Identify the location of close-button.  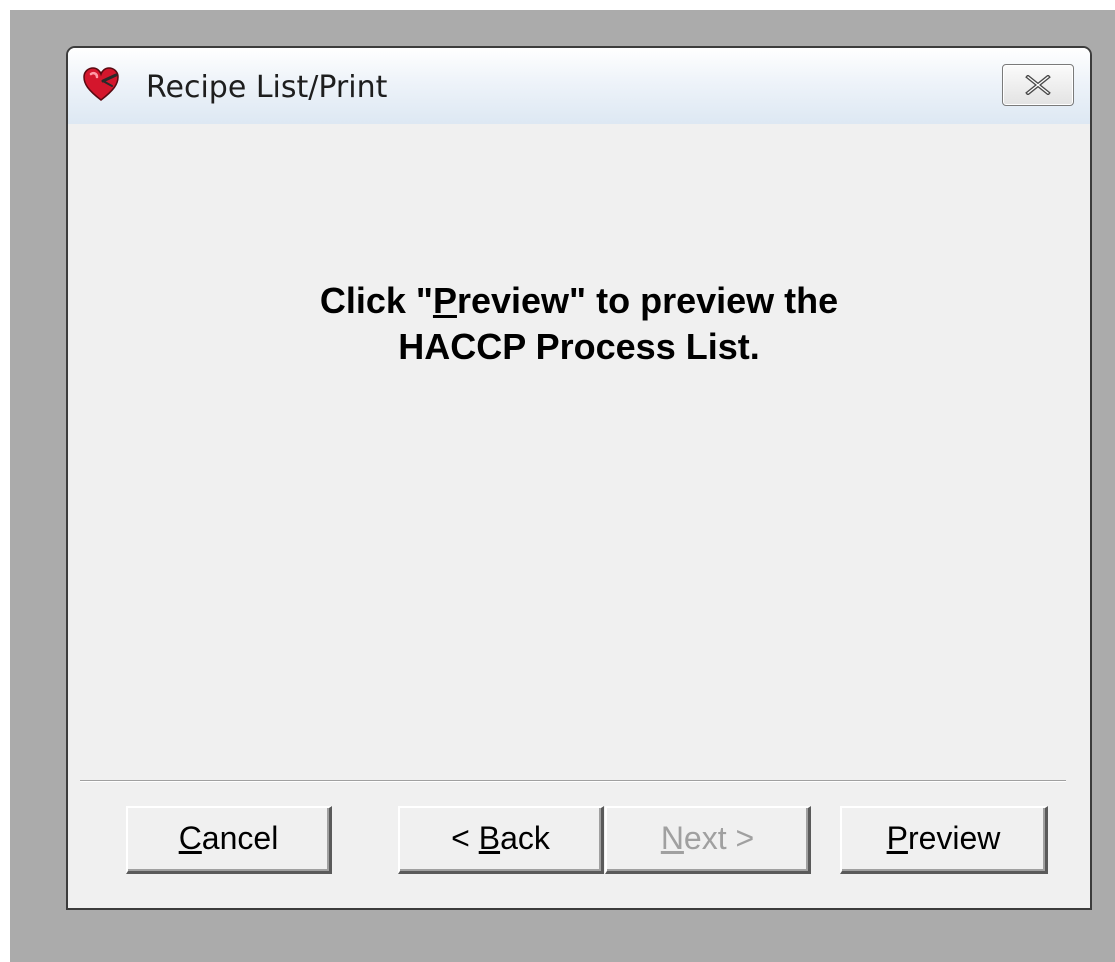
(1038, 85).